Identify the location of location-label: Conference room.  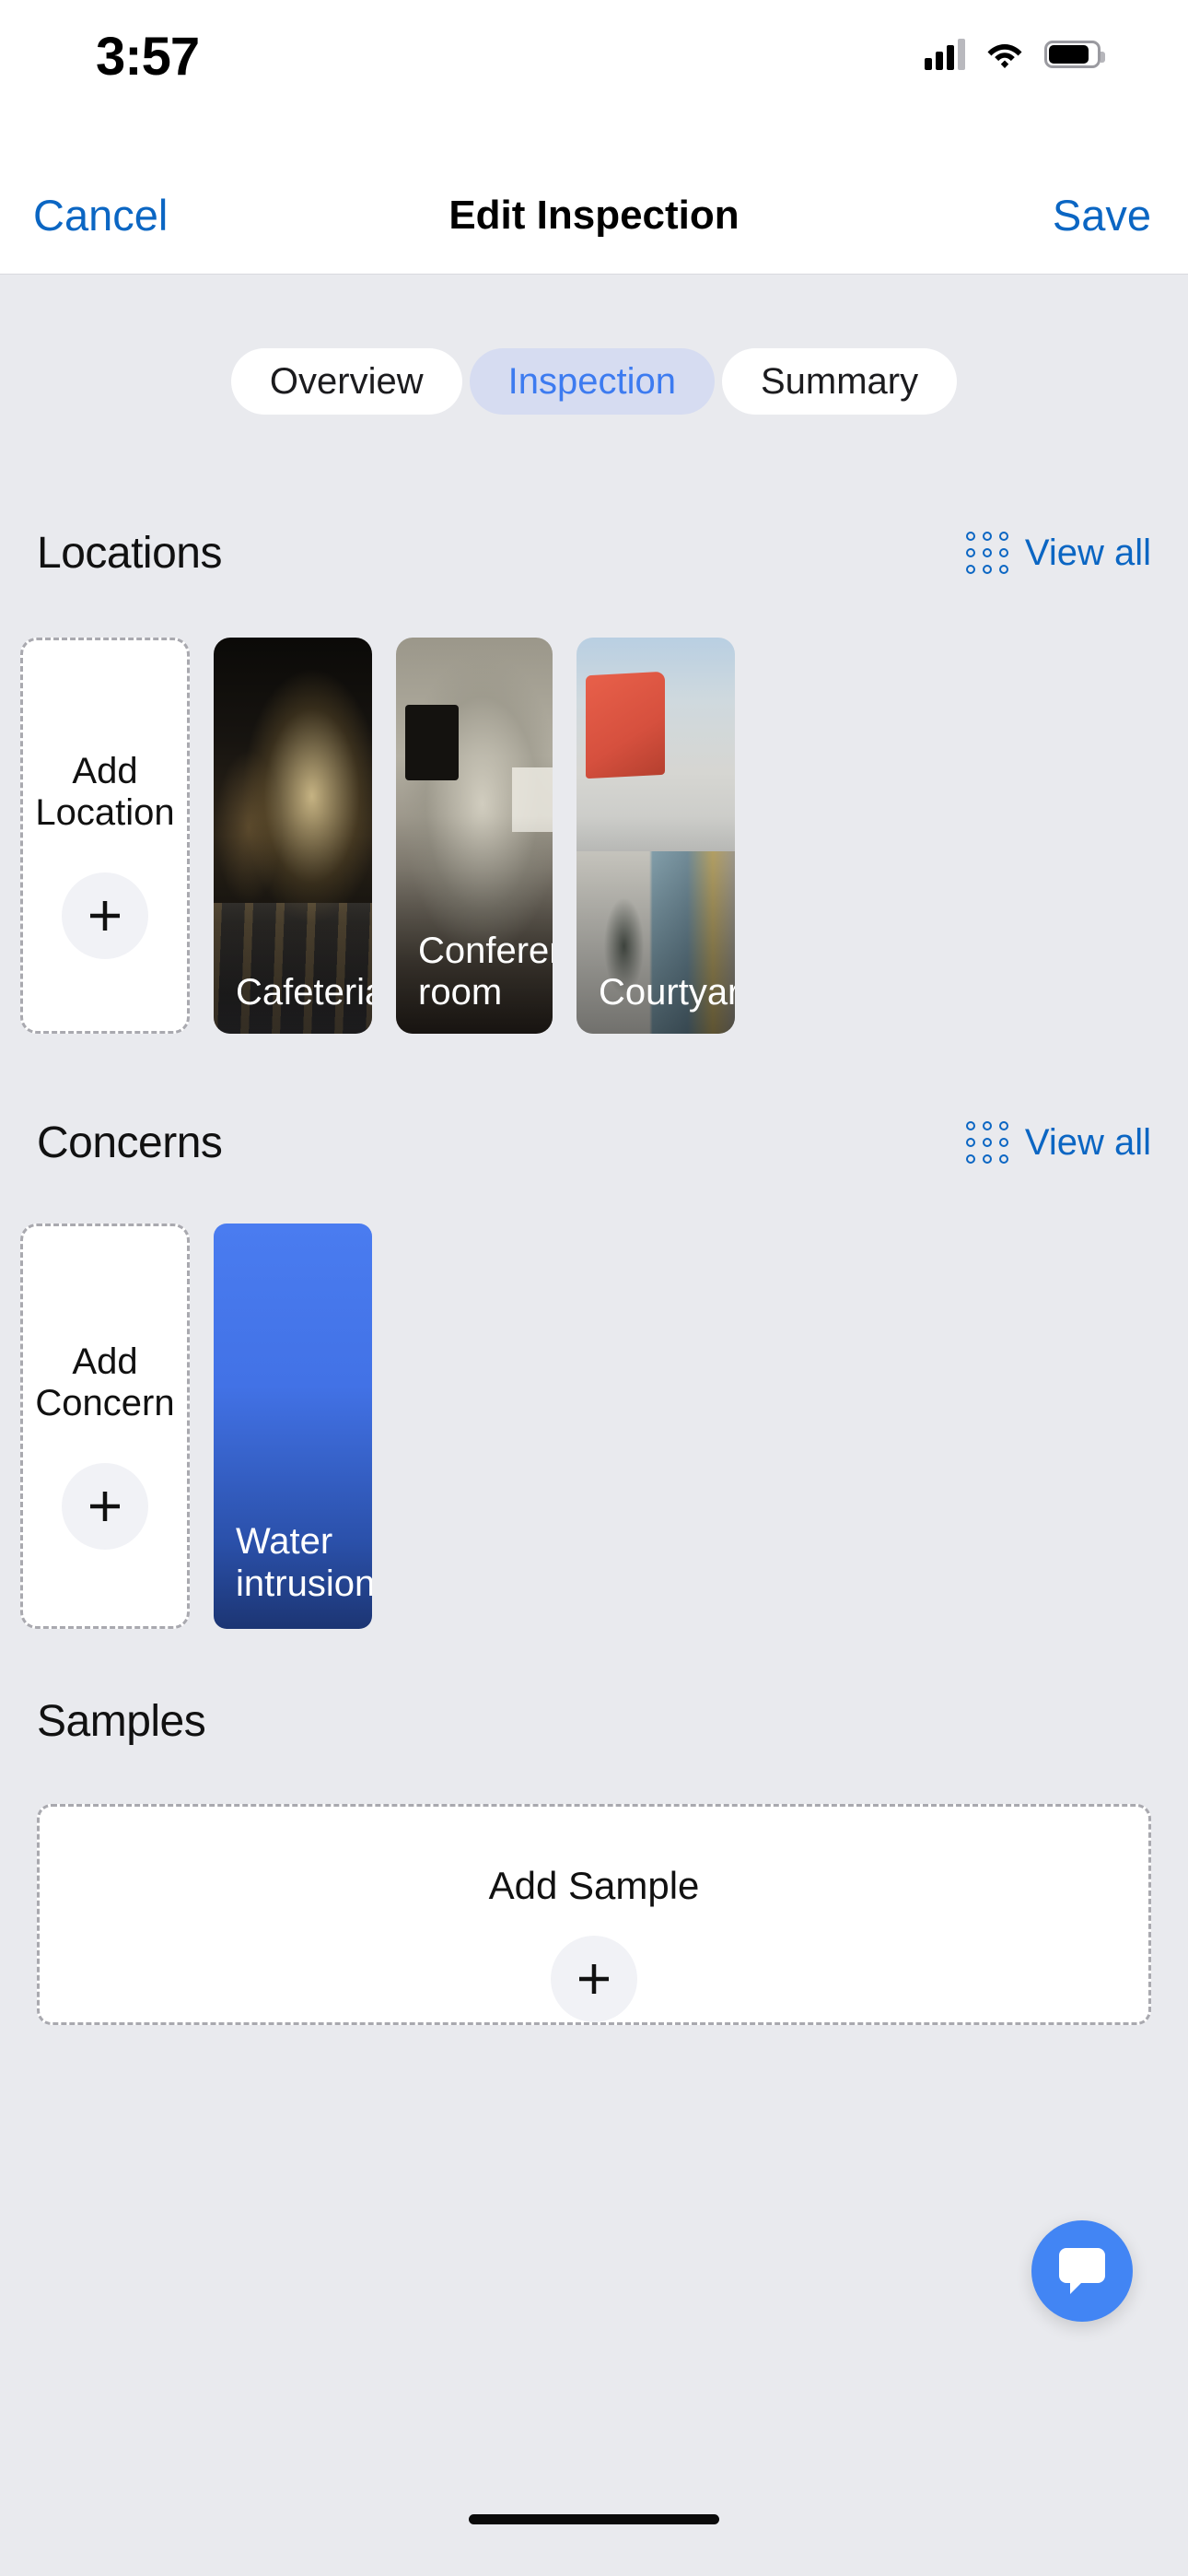
(485, 972).